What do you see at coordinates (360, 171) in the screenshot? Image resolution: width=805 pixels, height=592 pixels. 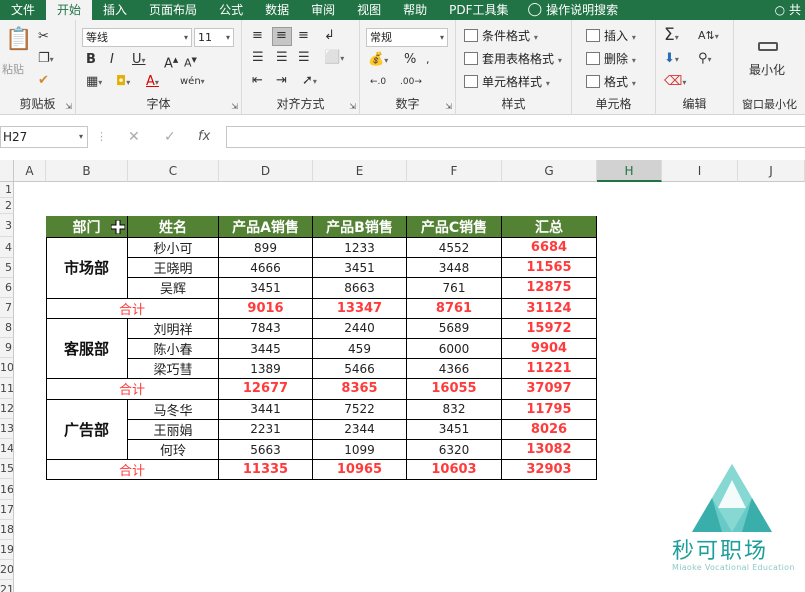 I see `column-header-e: E` at bounding box center [360, 171].